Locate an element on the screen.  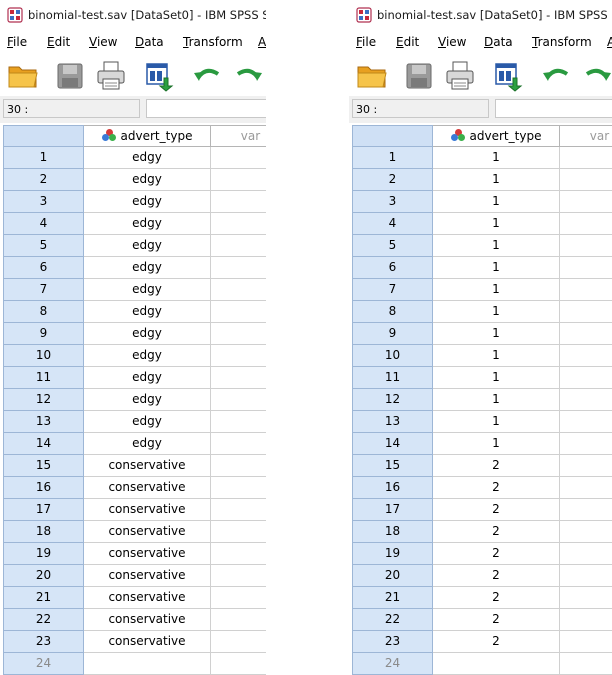
print-icon is located at coordinates (460, 75).